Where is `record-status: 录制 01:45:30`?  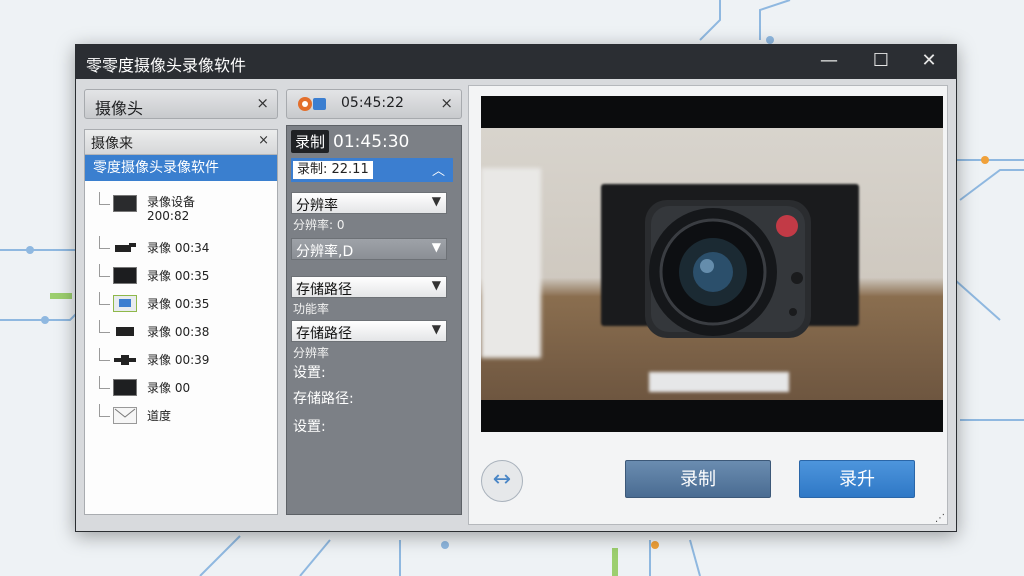
record-status: 录制 01:45:30 is located at coordinates (350, 141).